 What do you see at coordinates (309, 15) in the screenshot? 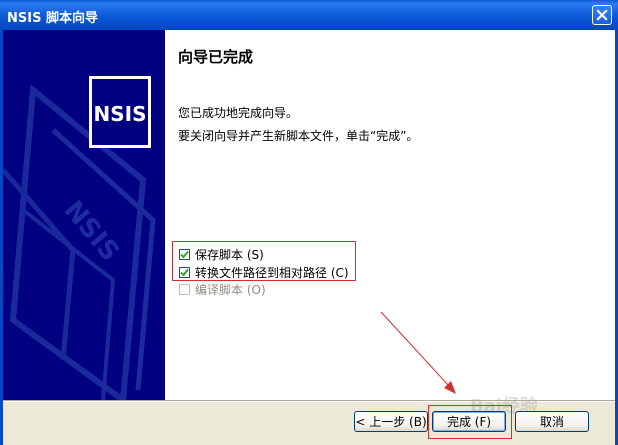
I see `title-bar: NSIS 脚本向导` at bounding box center [309, 15].